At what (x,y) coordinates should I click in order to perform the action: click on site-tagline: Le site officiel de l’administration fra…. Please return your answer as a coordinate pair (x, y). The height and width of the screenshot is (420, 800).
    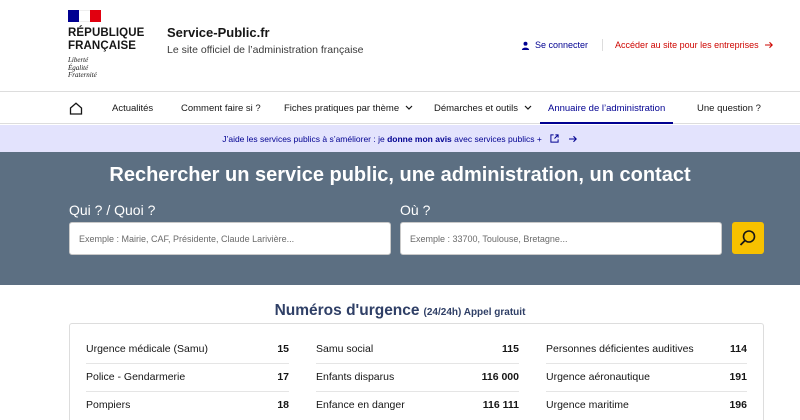
    Looking at the image, I should click on (265, 50).